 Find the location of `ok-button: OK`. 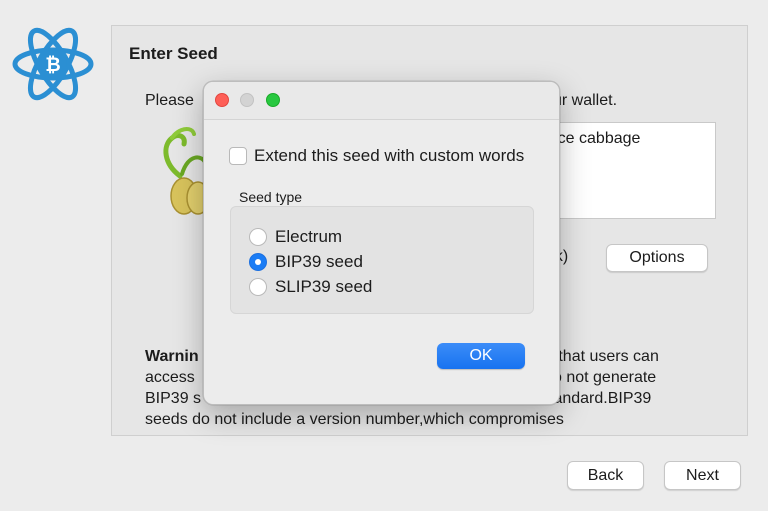

ok-button: OK is located at coordinates (481, 356).